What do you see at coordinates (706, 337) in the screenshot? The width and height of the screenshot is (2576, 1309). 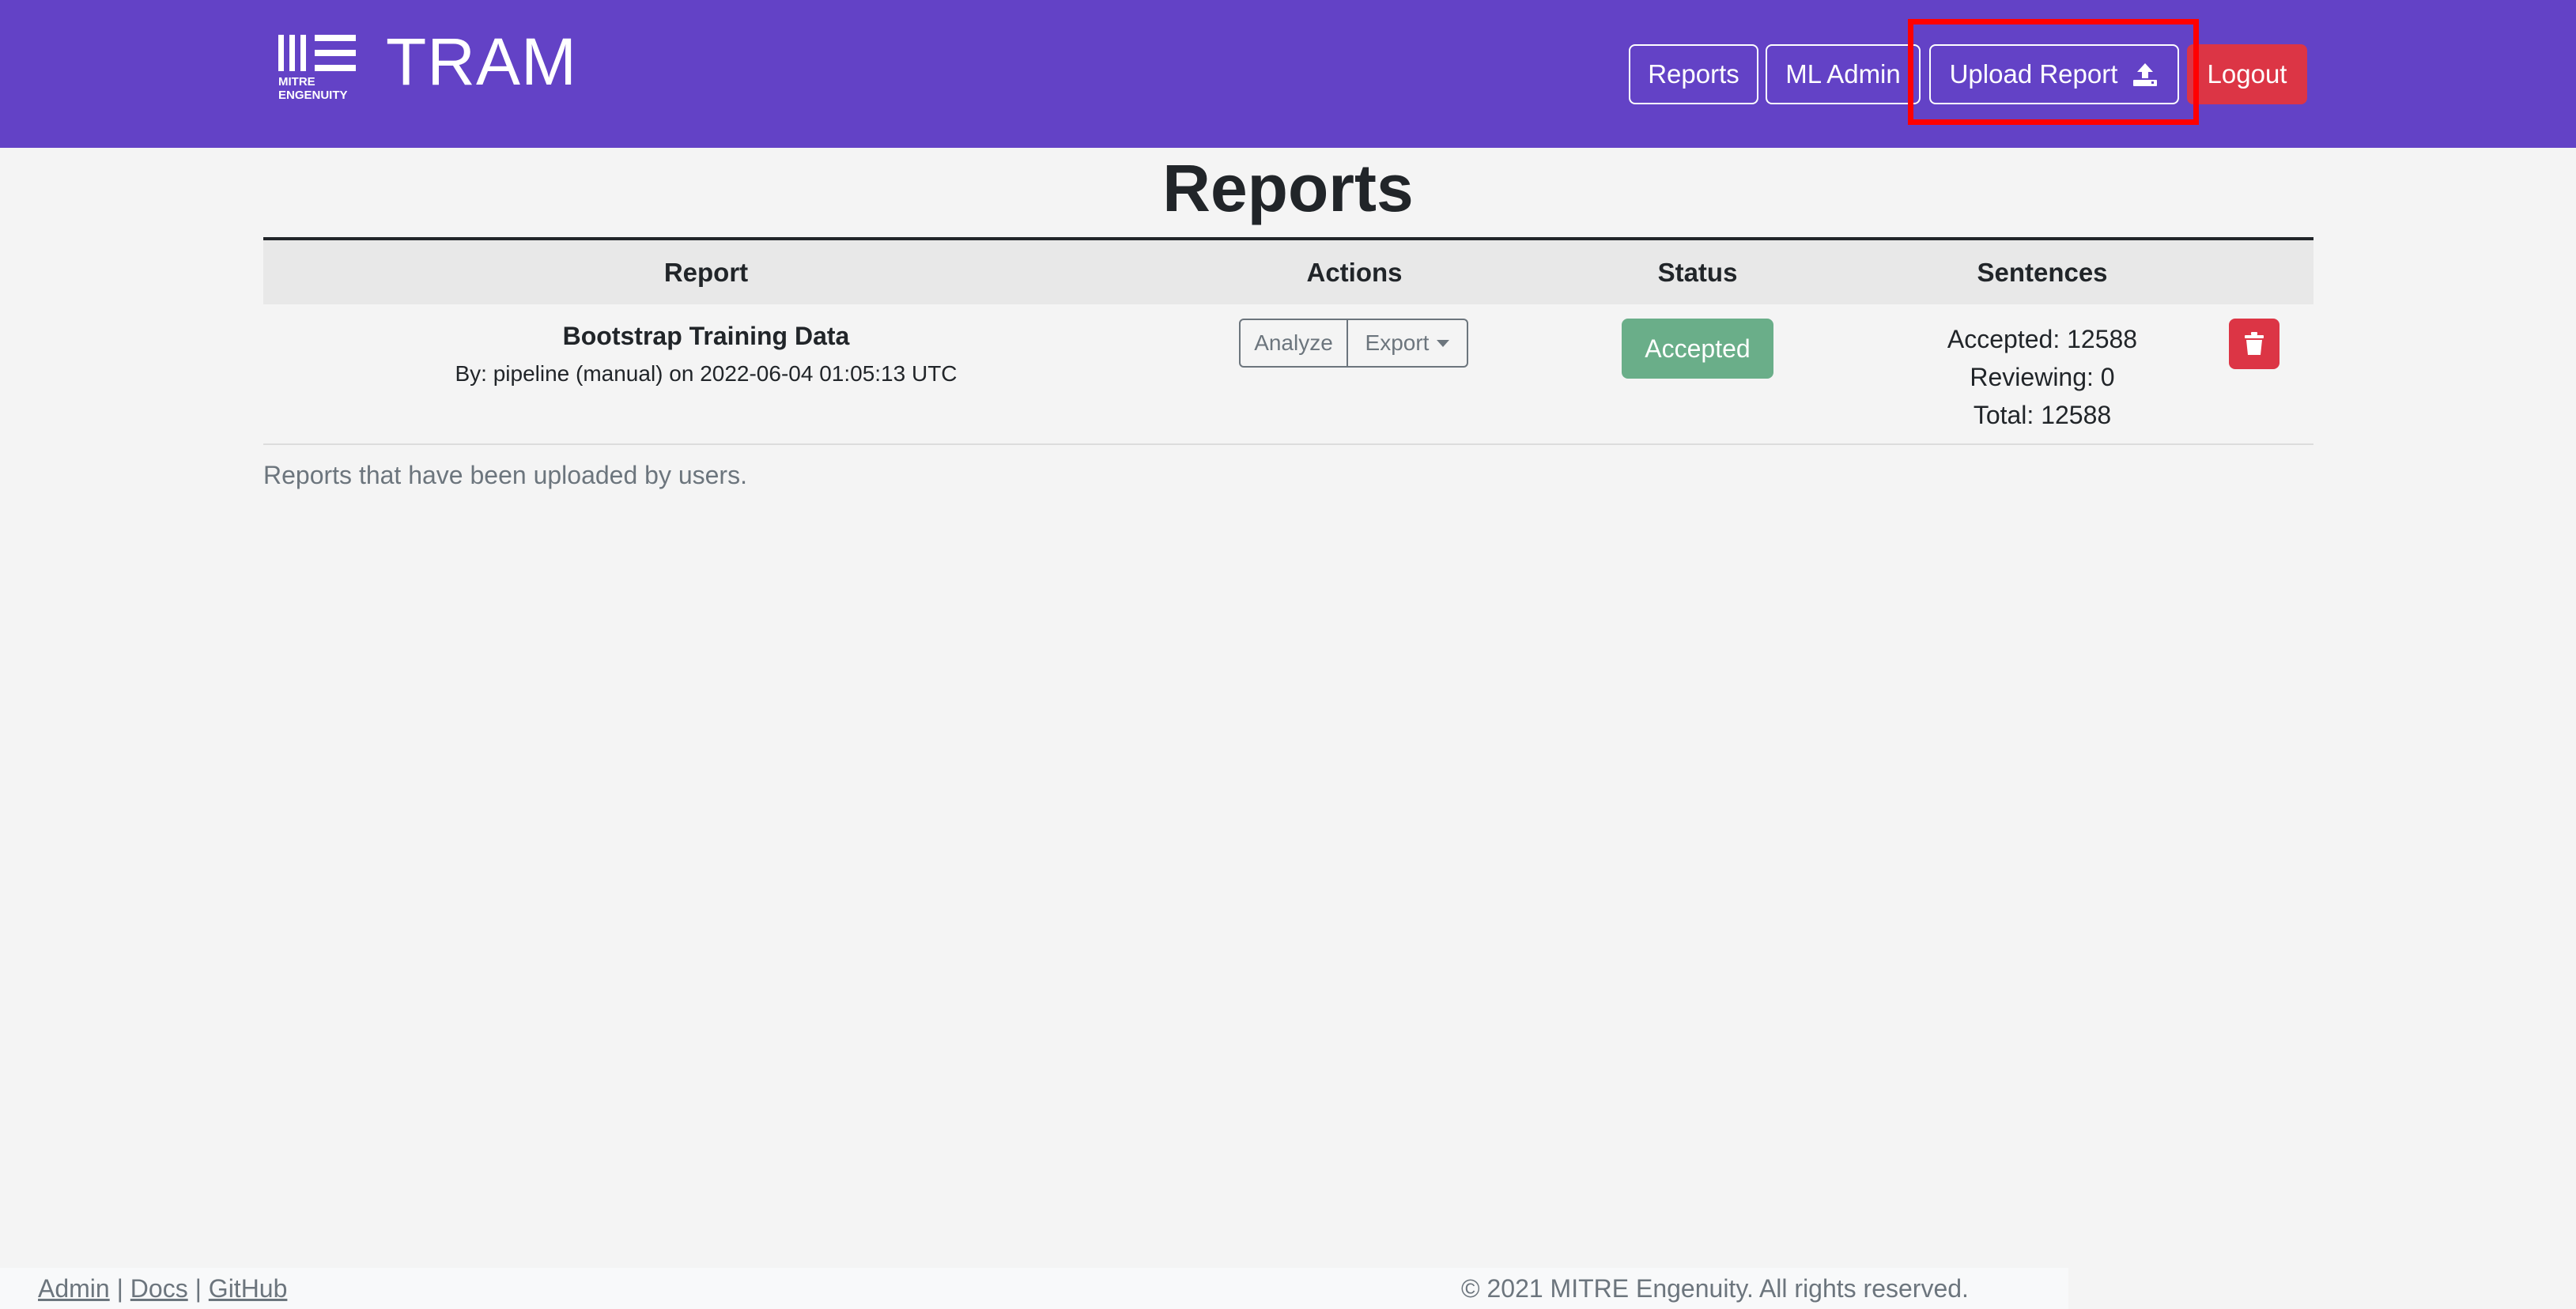 I see `report-name-link: Bootstrap Training Data` at bounding box center [706, 337].